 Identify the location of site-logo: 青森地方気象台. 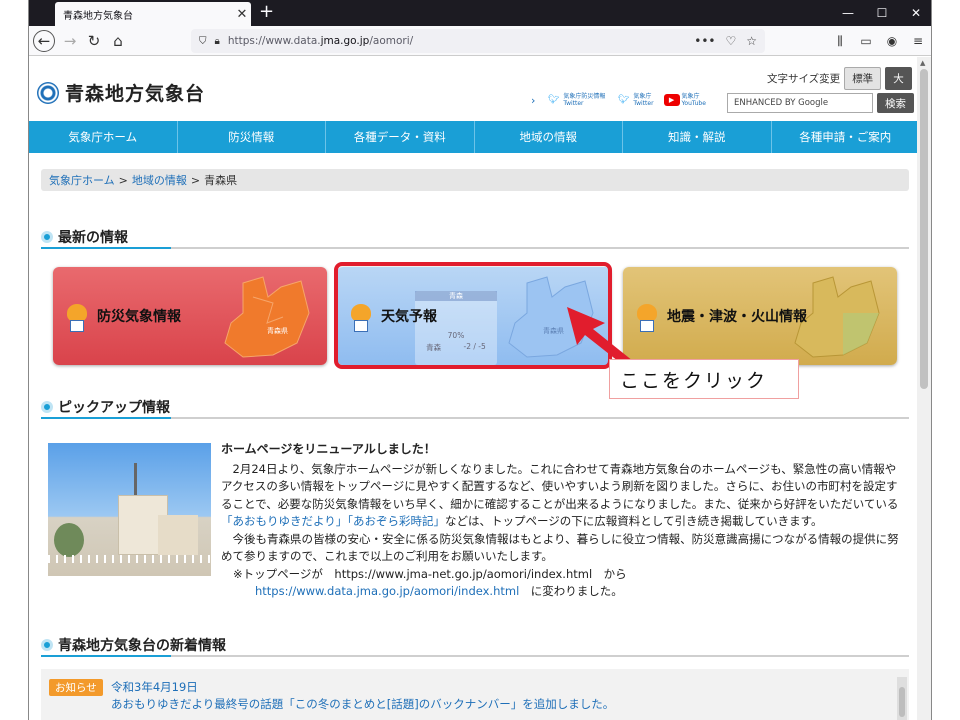
(121, 92).